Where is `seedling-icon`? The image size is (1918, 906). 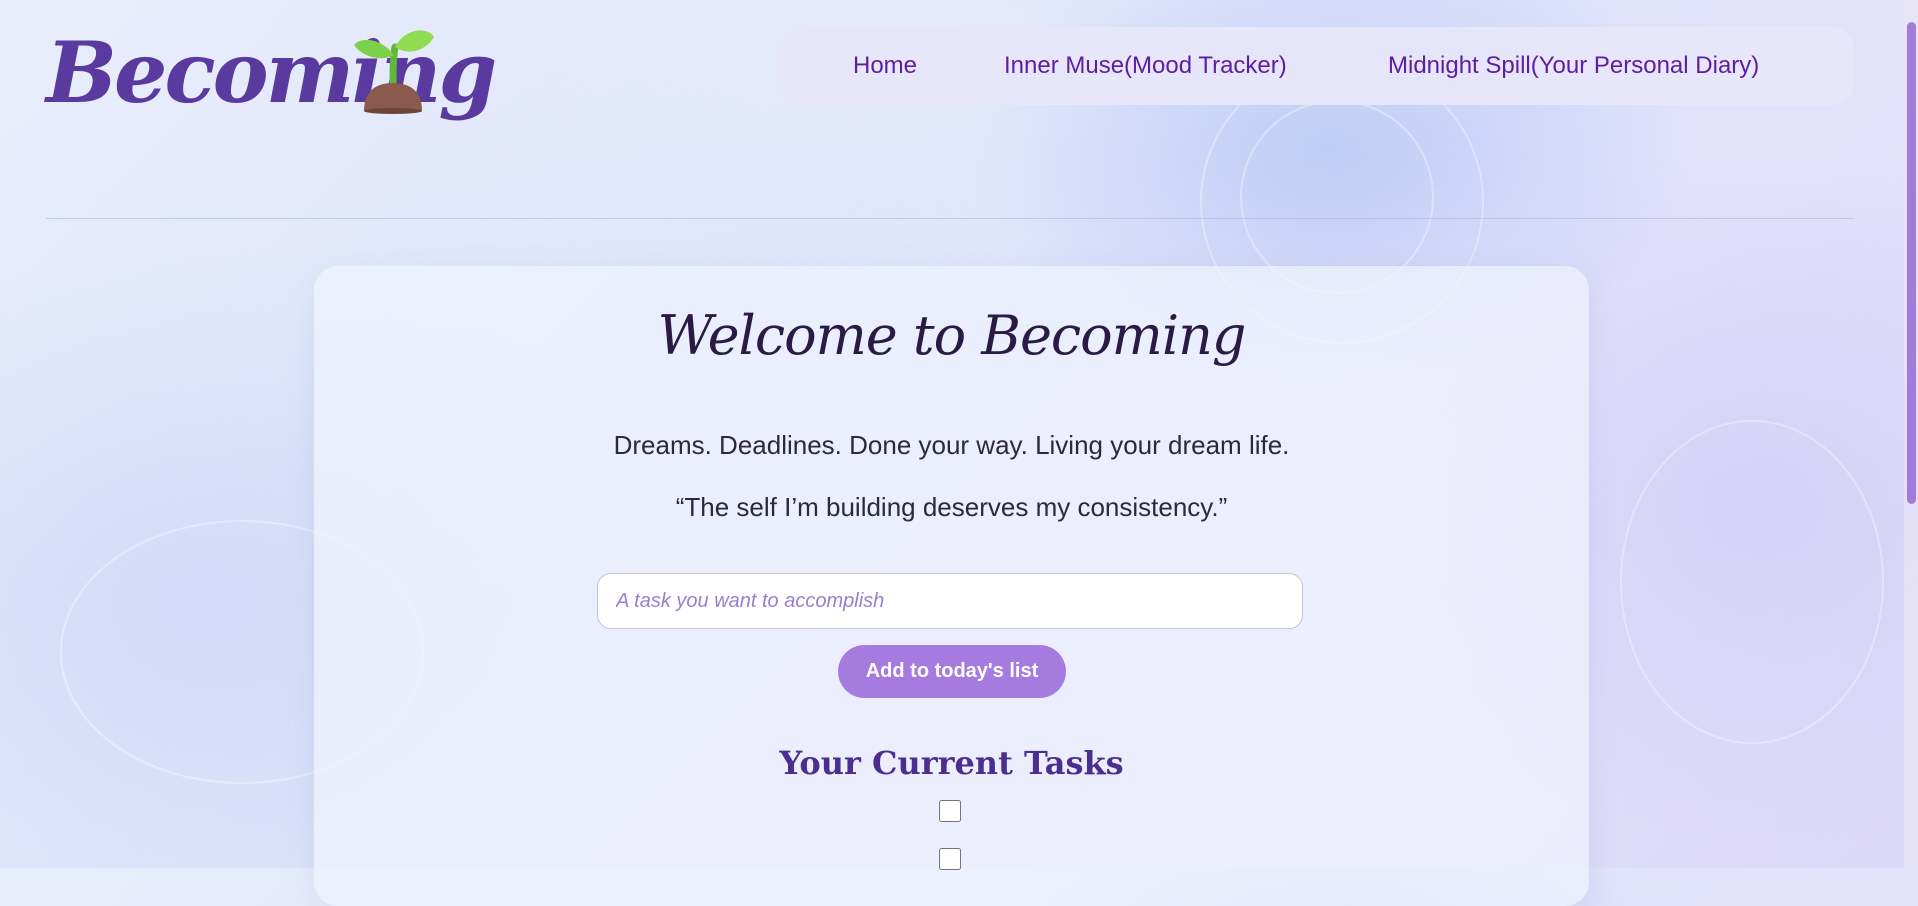
seedling-icon is located at coordinates (394, 72).